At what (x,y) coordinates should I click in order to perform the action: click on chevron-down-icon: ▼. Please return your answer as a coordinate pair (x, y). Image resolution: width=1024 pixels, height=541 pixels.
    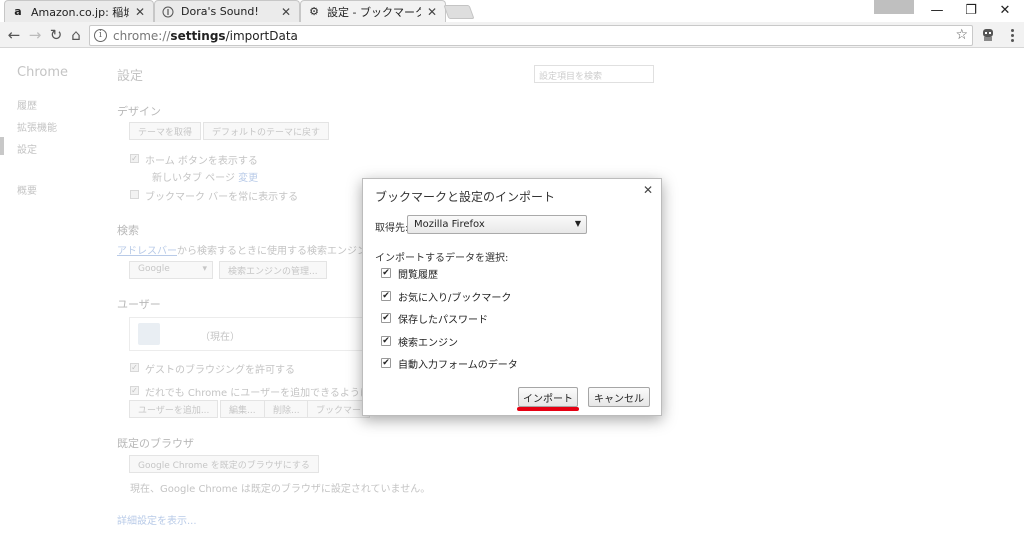
    Looking at the image, I should click on (577, 223).